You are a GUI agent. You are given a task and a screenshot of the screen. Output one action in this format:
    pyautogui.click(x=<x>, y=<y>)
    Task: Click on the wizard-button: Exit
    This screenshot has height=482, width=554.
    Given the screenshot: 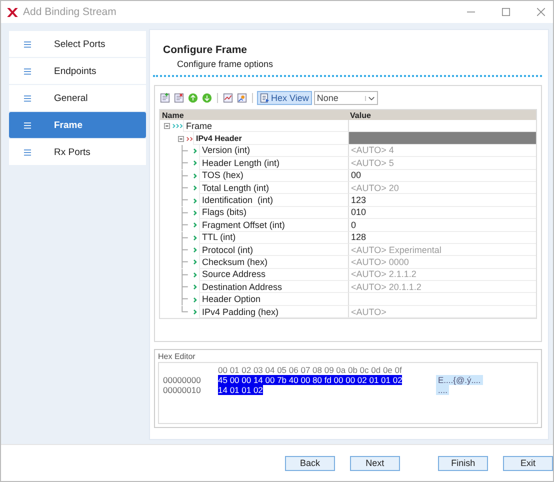 What is the action you would take?
    pyautogui.click(x=528, y=463)
    